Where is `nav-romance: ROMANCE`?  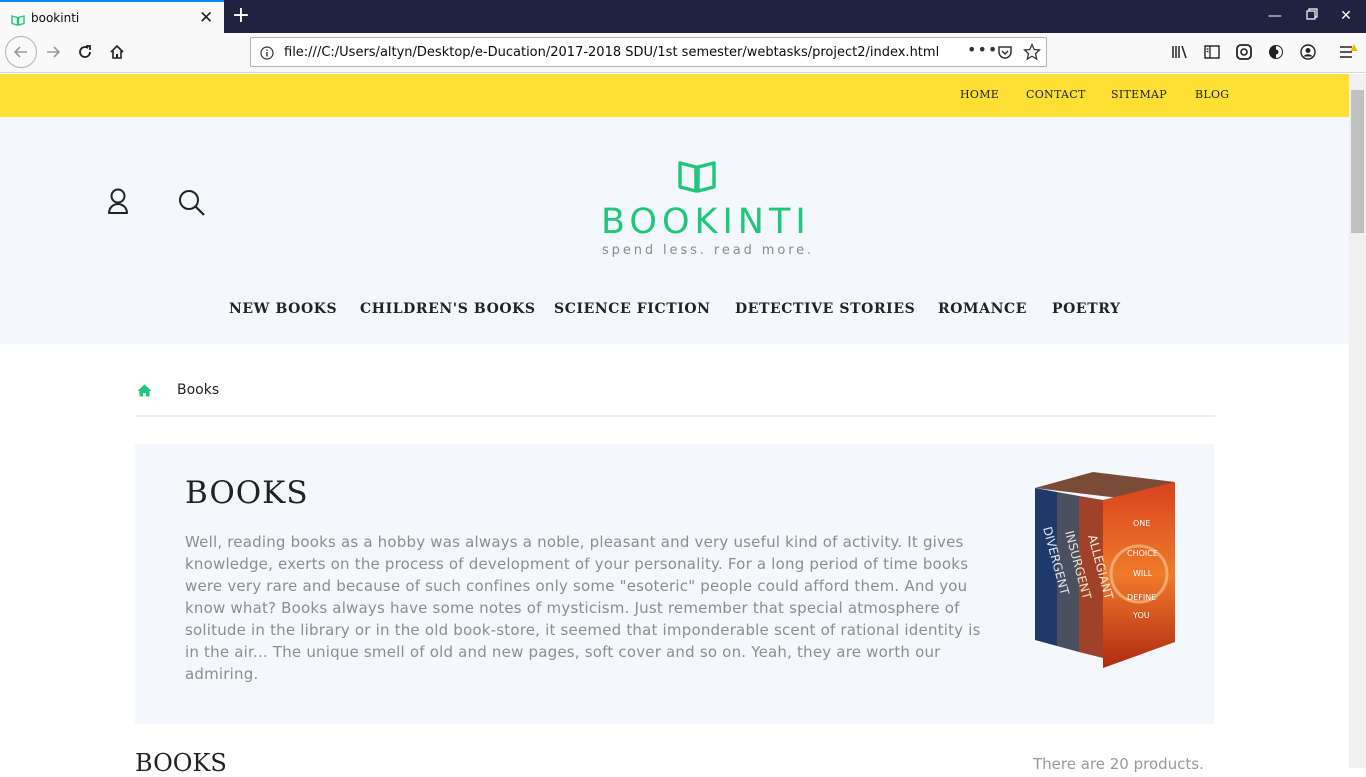 nav-romance: ROMANCE is located at coordinates (982, 309).